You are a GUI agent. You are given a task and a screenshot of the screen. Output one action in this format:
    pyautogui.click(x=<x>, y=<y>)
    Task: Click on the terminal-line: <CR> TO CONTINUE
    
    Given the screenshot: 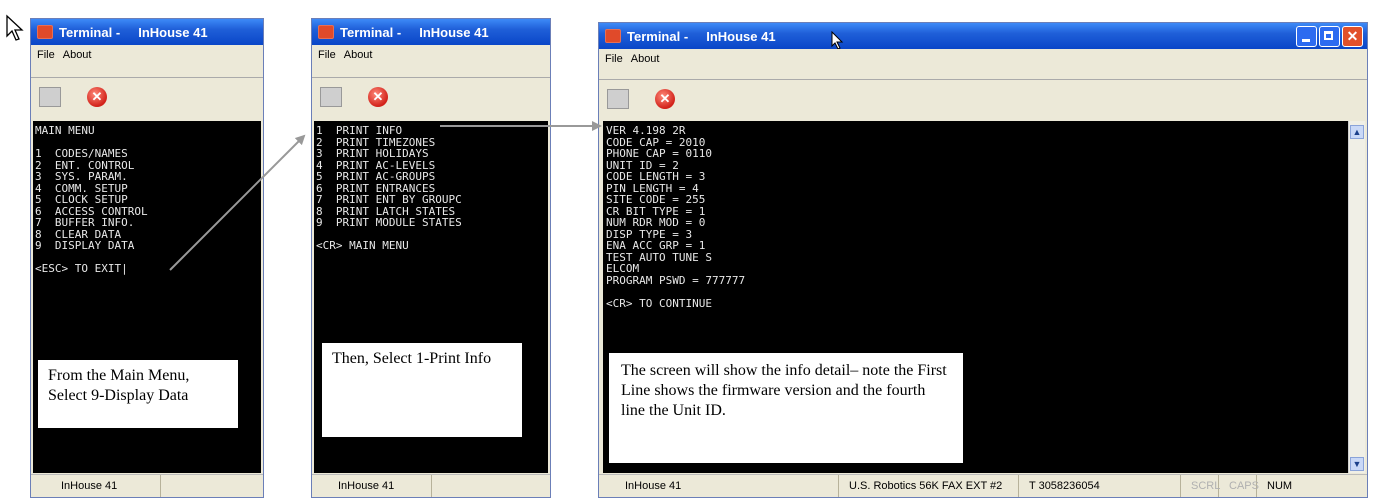 What is the action you would take?
    pyautogui.click(x=659, y=303)
    